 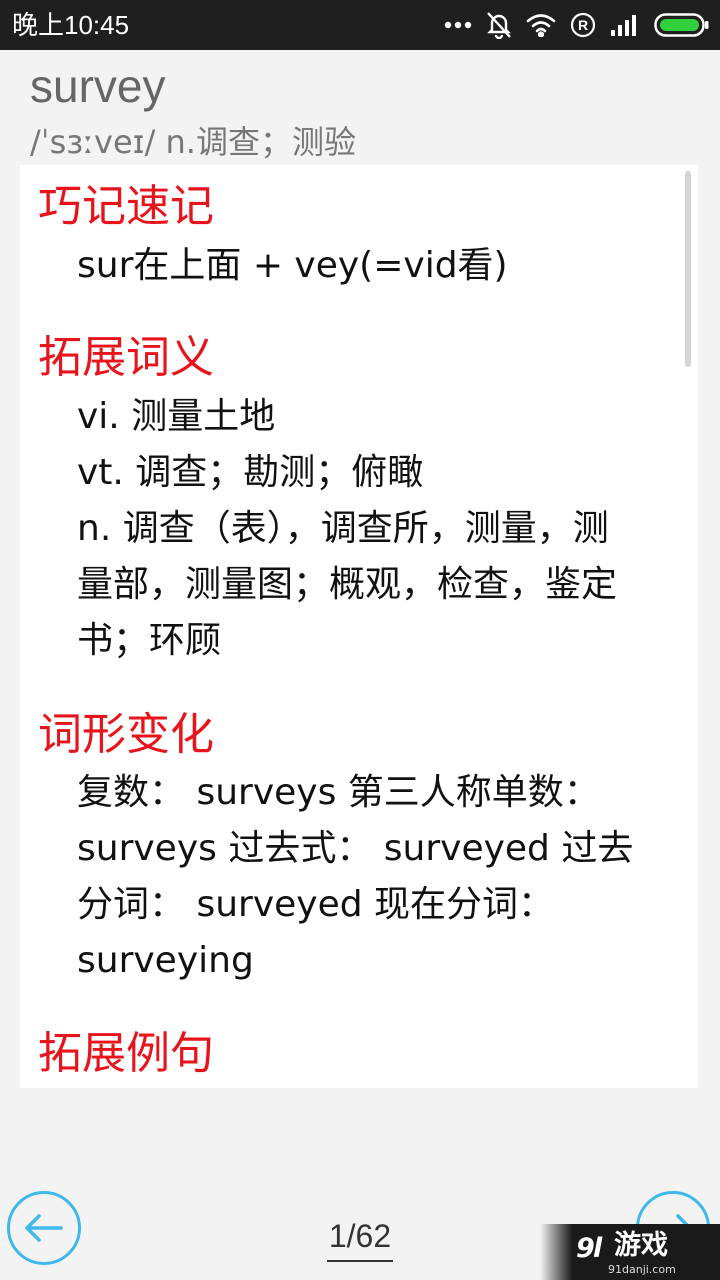 What do you see at coordinates (360, 25) in the screenshot?
I see `status-bar: 晚上10:45 R` at bounding box center [360, 25].